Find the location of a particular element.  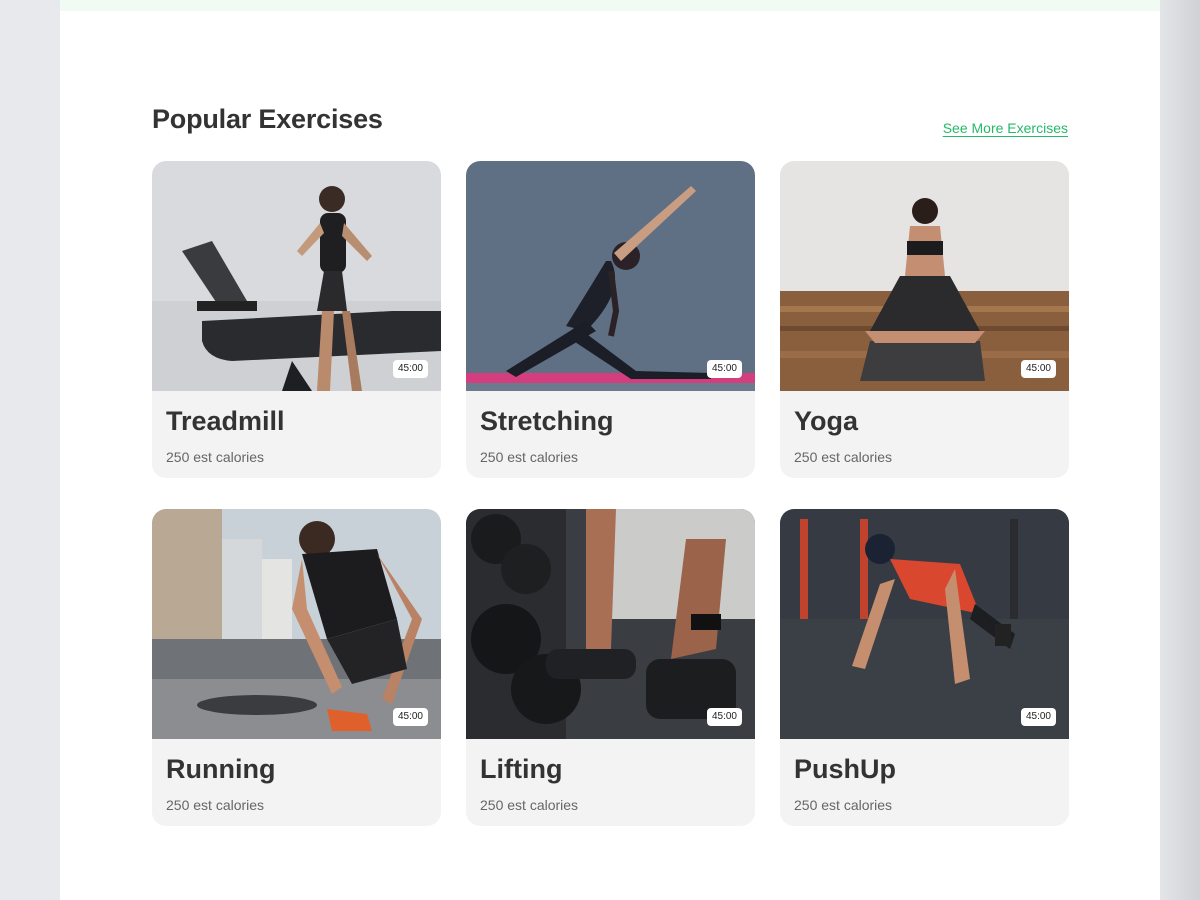

see-more-exercises-link: See More Exercises is located at coordinates (1005, 128).